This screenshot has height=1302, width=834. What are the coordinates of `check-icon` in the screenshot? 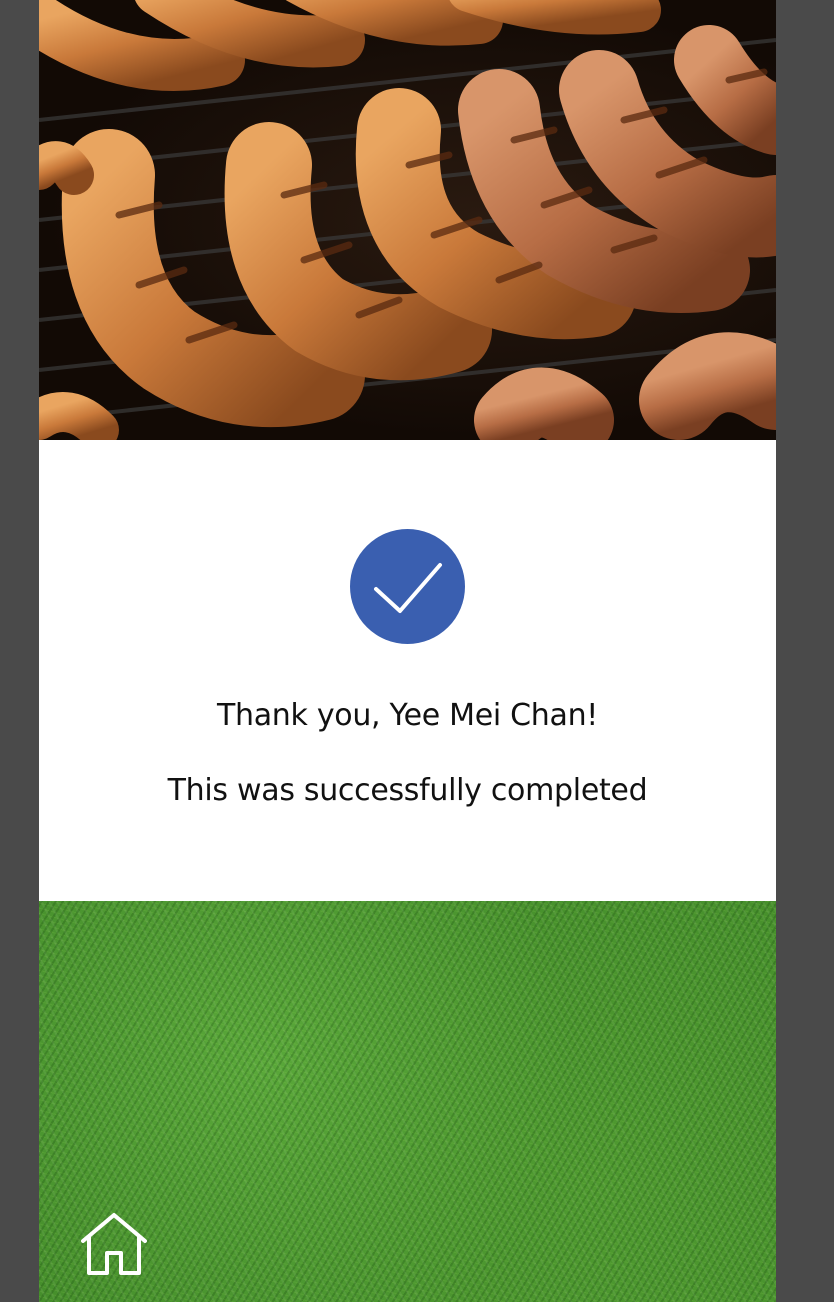 It's located at (407, 586).